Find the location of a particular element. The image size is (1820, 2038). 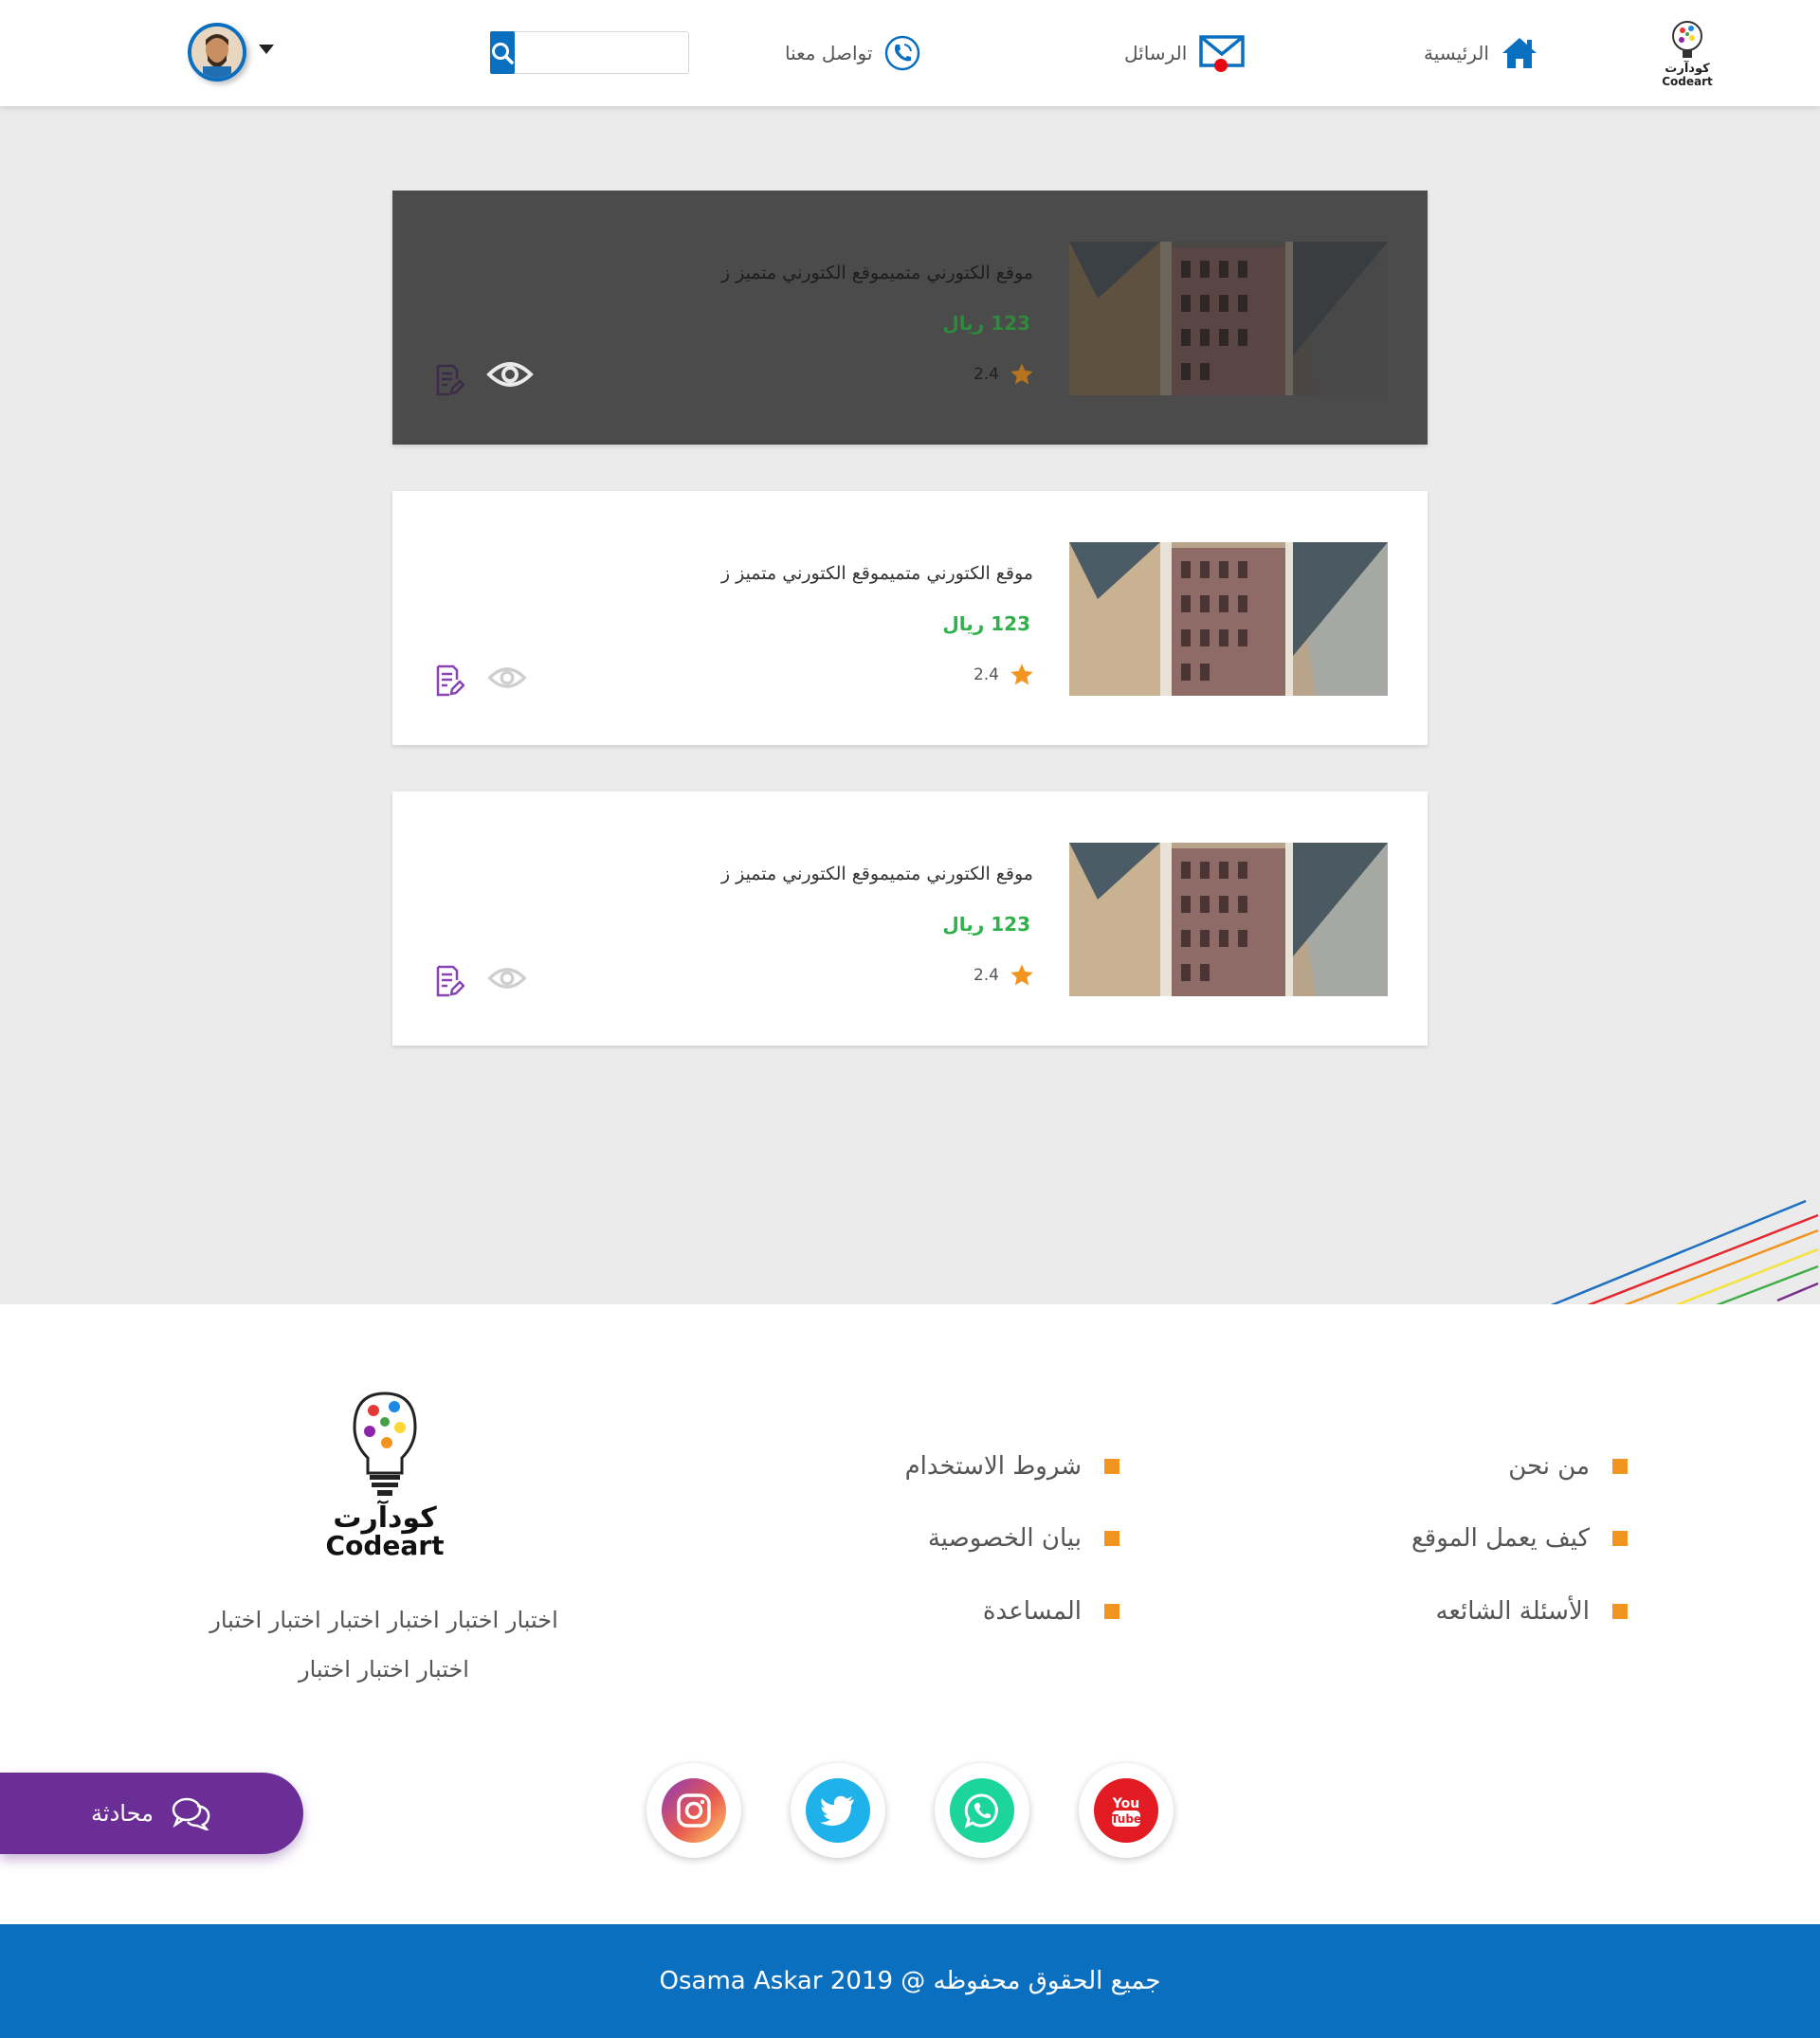

footer-link-help: المساعدة is located at coordinates (1051, 1611).